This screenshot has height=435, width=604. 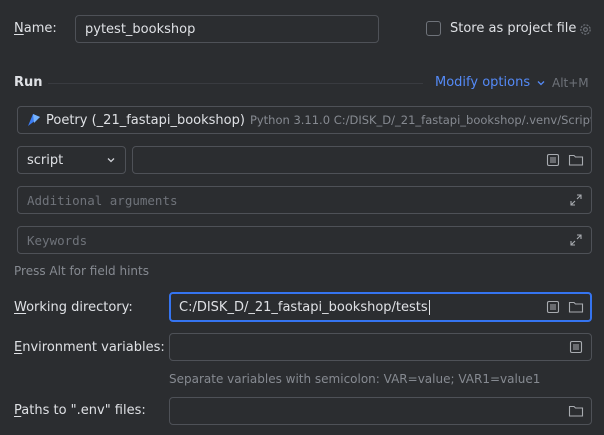 What do you see at coordinates (71, 160) in the screenshot?
I see `target-type-select: script` at bounding box center [71, 160].